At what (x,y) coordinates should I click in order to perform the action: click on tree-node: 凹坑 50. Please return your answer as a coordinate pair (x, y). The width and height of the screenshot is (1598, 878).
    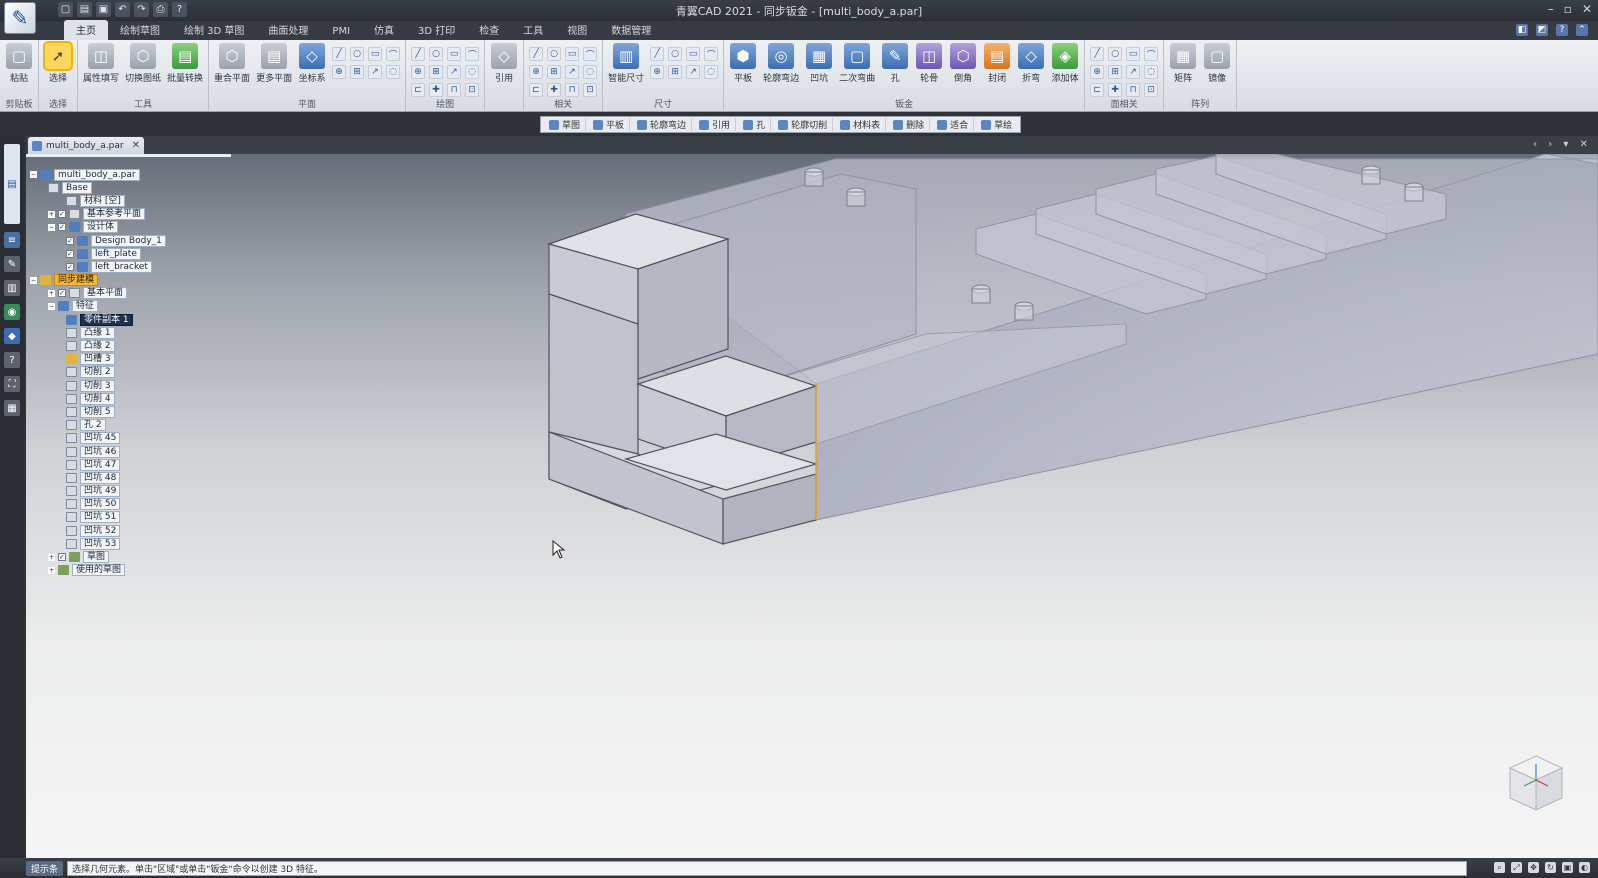
    Looking at the image, I should click on (130, 504).